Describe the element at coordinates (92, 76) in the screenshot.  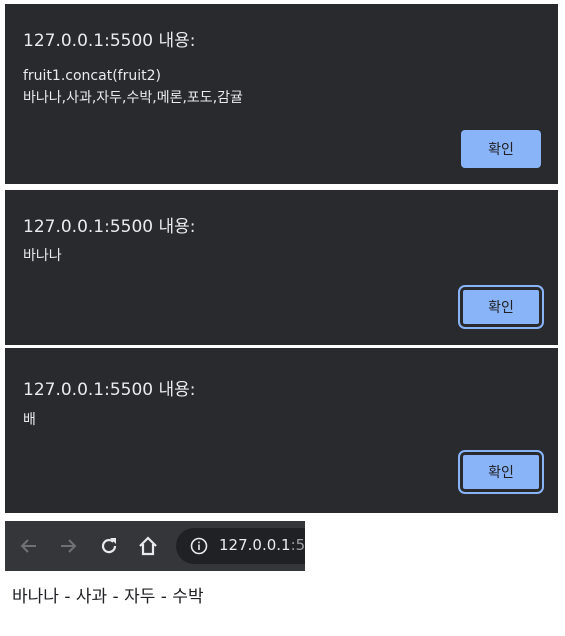
I see `dialog-message-line-1: fruit1.concat(fruit2)` at that location.